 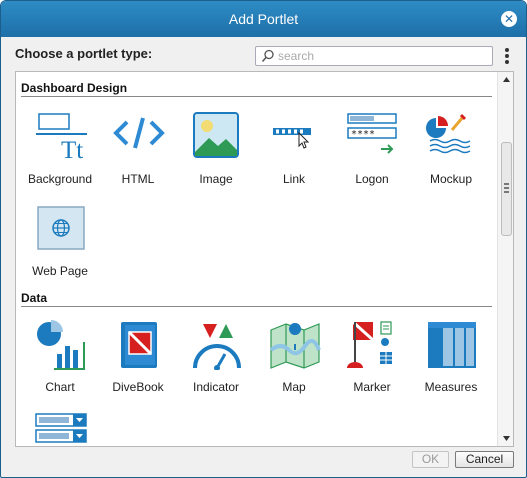 I want to click on portlet-background: Tt Background, so click(x=60, y=156).